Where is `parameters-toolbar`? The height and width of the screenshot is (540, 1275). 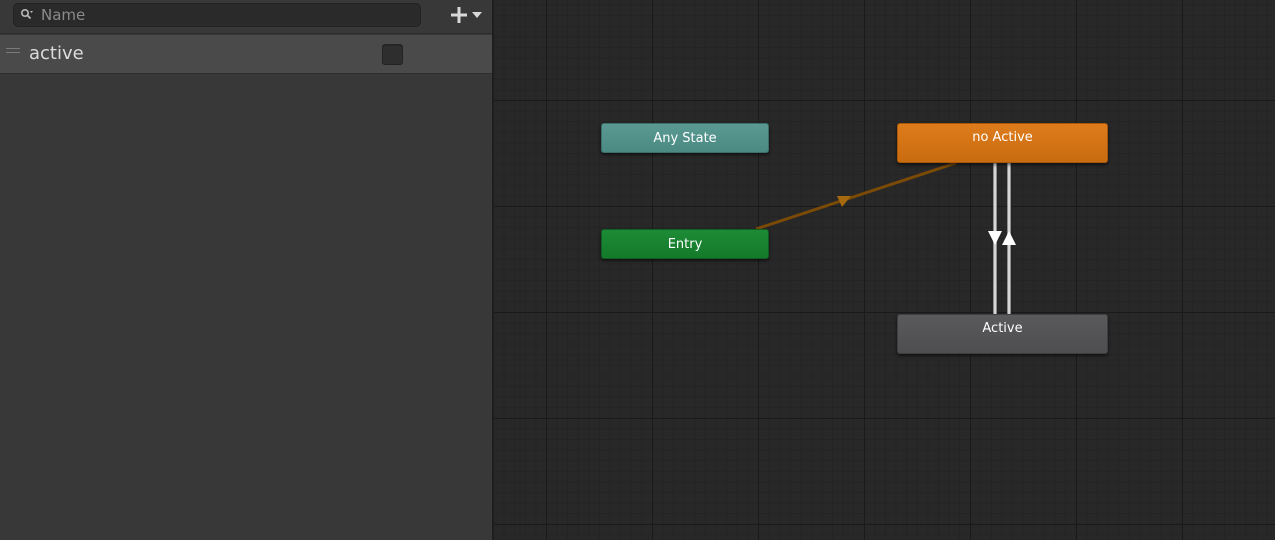
parameters-toolbar is located at coordinates (246, 15).